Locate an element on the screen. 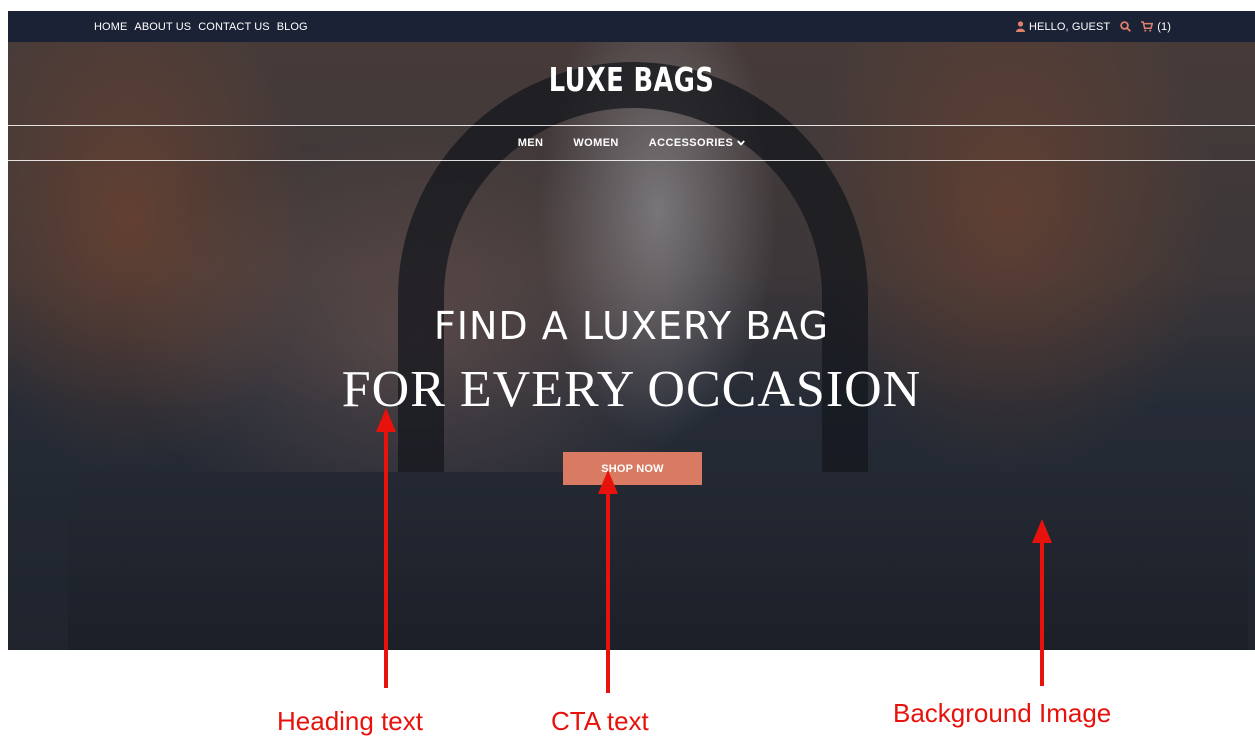 This screenshot has width=1255, height=739. account-area: HELLO, GUEST (1) is located at coordinates (1093, 26).